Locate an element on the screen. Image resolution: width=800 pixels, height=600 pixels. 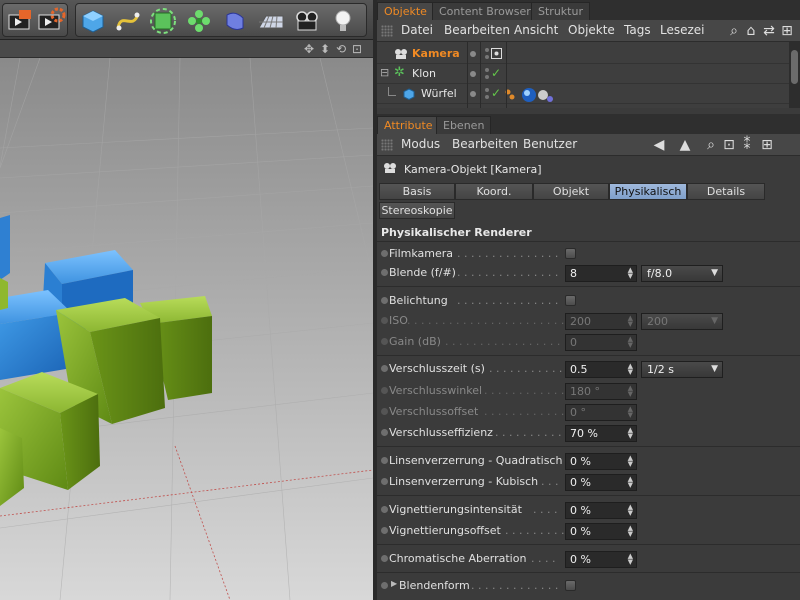
deformer-icon is located at coordinates (235, 21).